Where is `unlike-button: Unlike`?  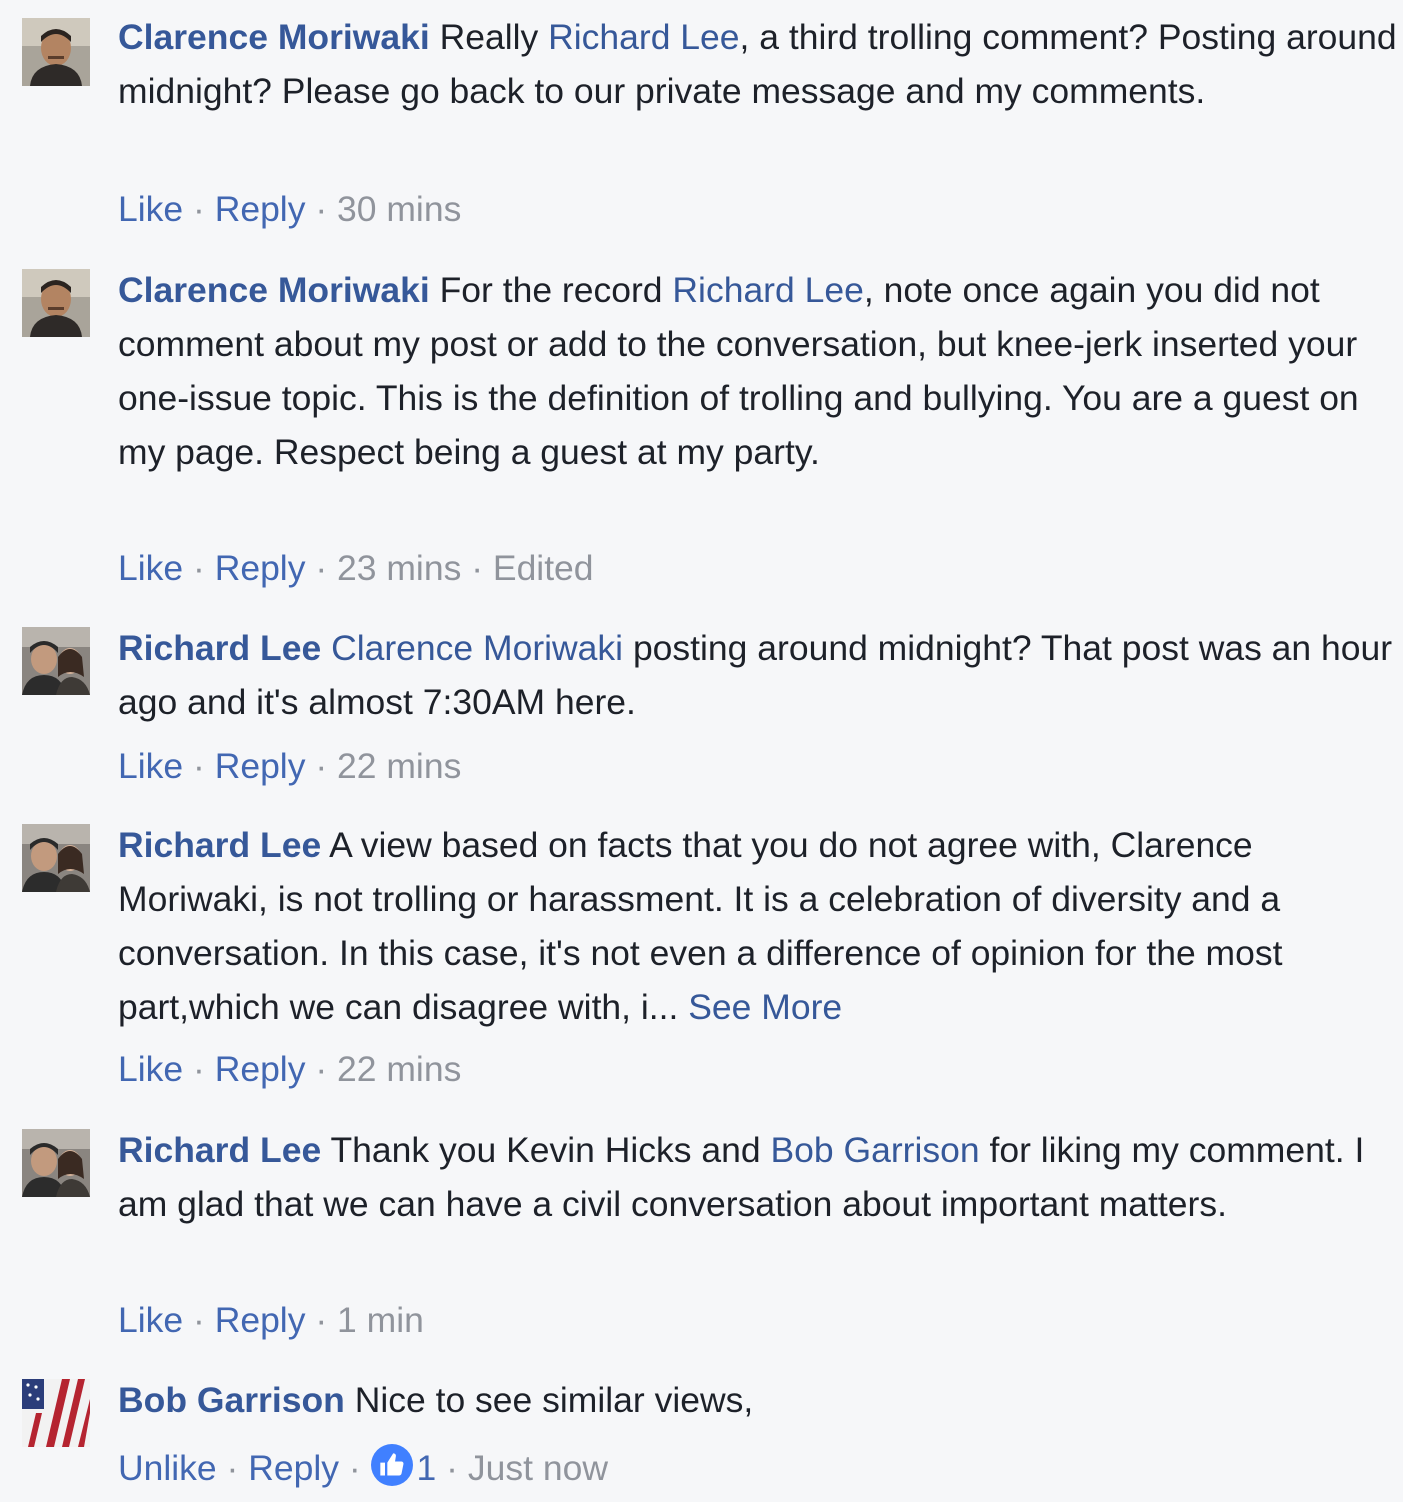
unlike-button: Unlike is located at coordinates (167, 1468).